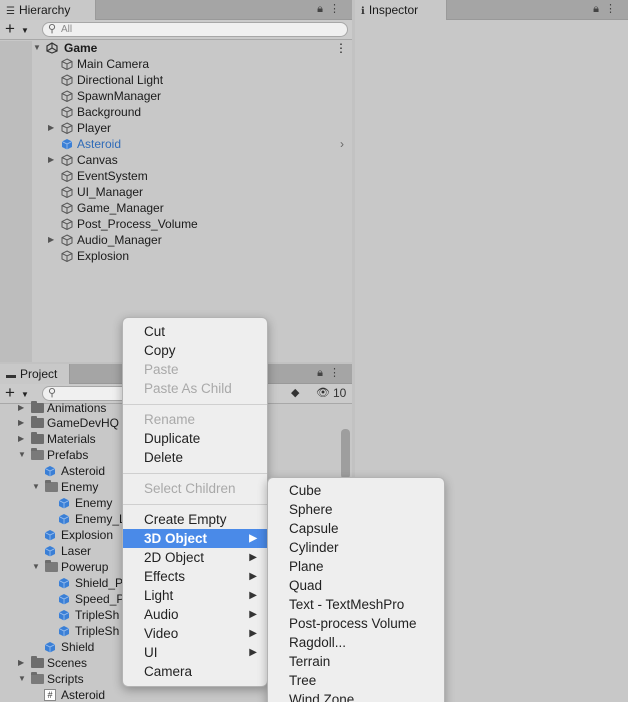 The width and height of the screenshot is (628, 702). What do you see at coordinates (195, 557) in the screenshot?
I see `menu-item-2d-object: 2D Object ▶` at bounding box center [195, 557].